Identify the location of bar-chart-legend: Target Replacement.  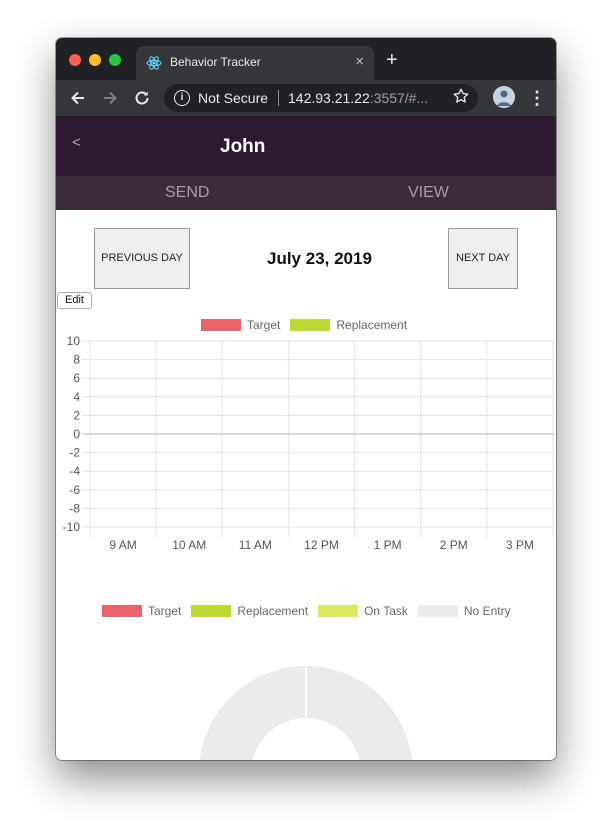
(304, 325).